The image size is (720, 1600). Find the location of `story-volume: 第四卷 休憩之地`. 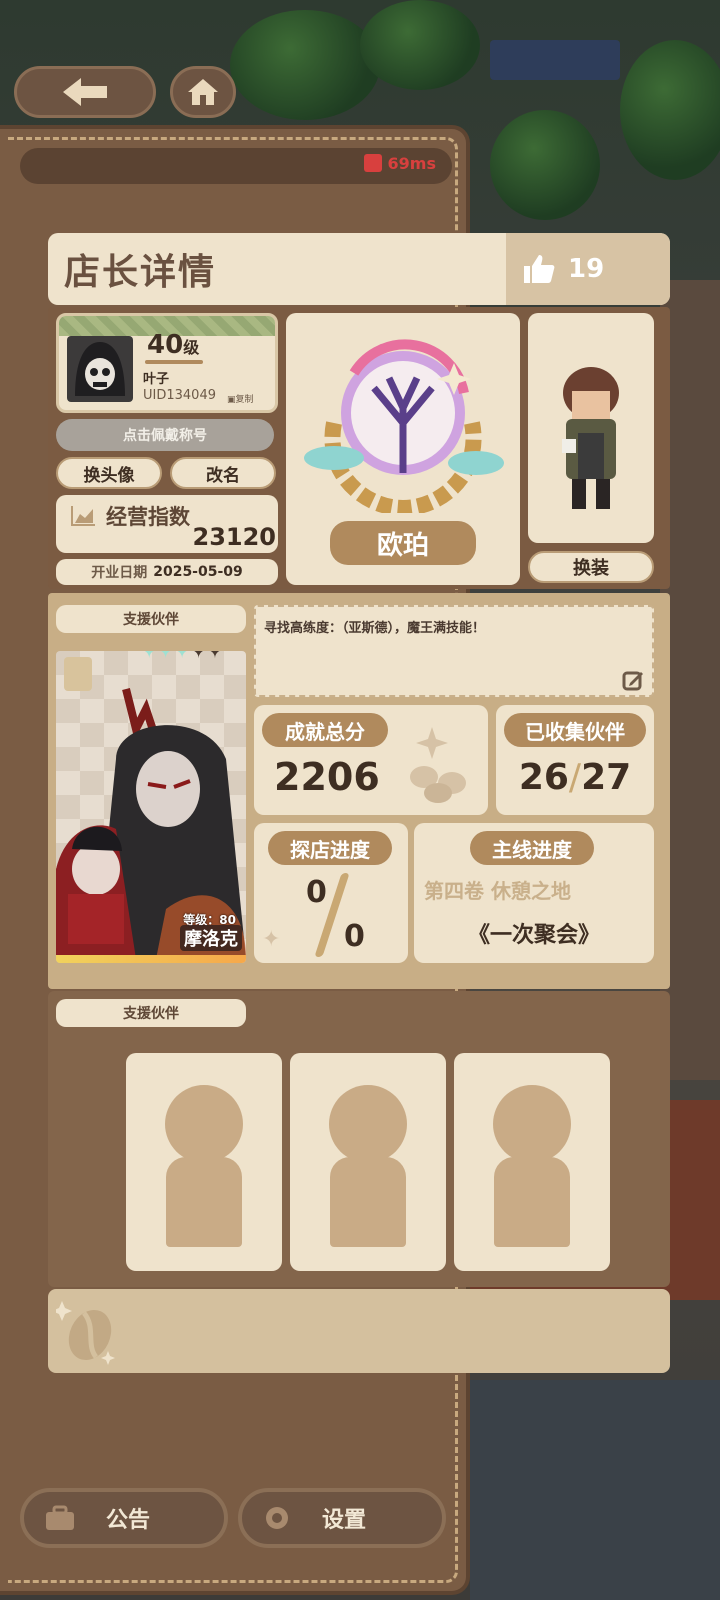

story-volume: 第四卷 休憩之地 is located at coordinates (497, 891).